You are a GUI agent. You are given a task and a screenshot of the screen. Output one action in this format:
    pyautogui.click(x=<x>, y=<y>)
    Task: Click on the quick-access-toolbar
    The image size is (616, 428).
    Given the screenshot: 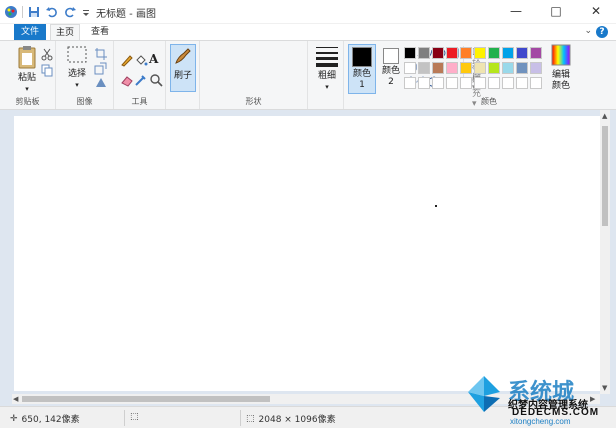 What is the action you would take?
    pyautogui.click(x=49, y=12)
    